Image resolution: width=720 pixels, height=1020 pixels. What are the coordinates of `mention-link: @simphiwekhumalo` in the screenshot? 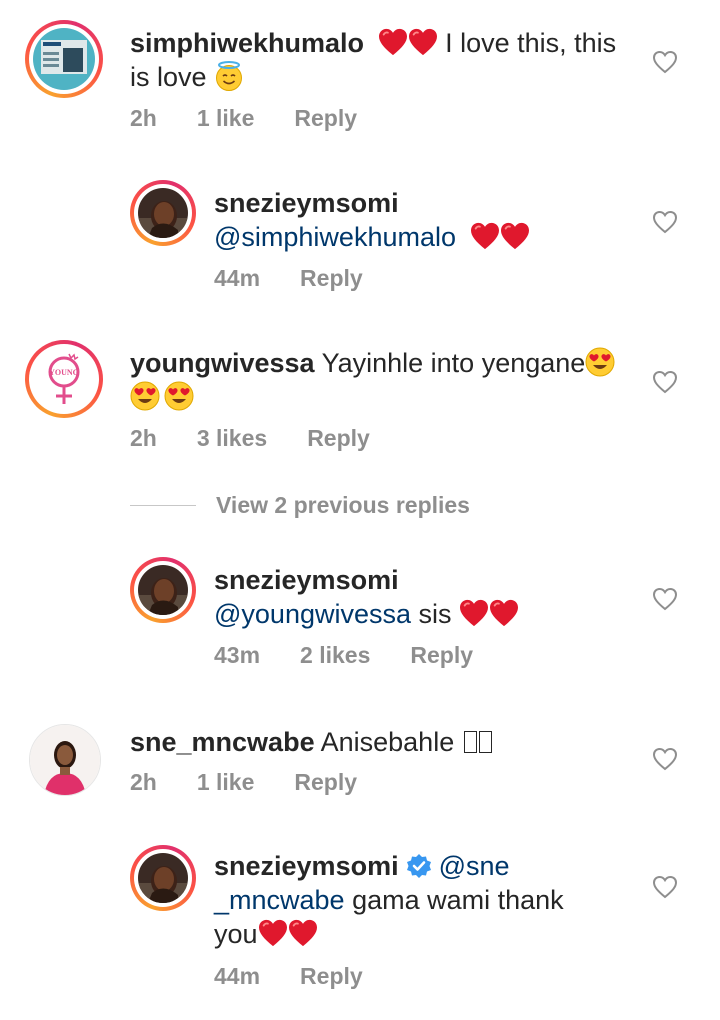 It's located at (335, 237).